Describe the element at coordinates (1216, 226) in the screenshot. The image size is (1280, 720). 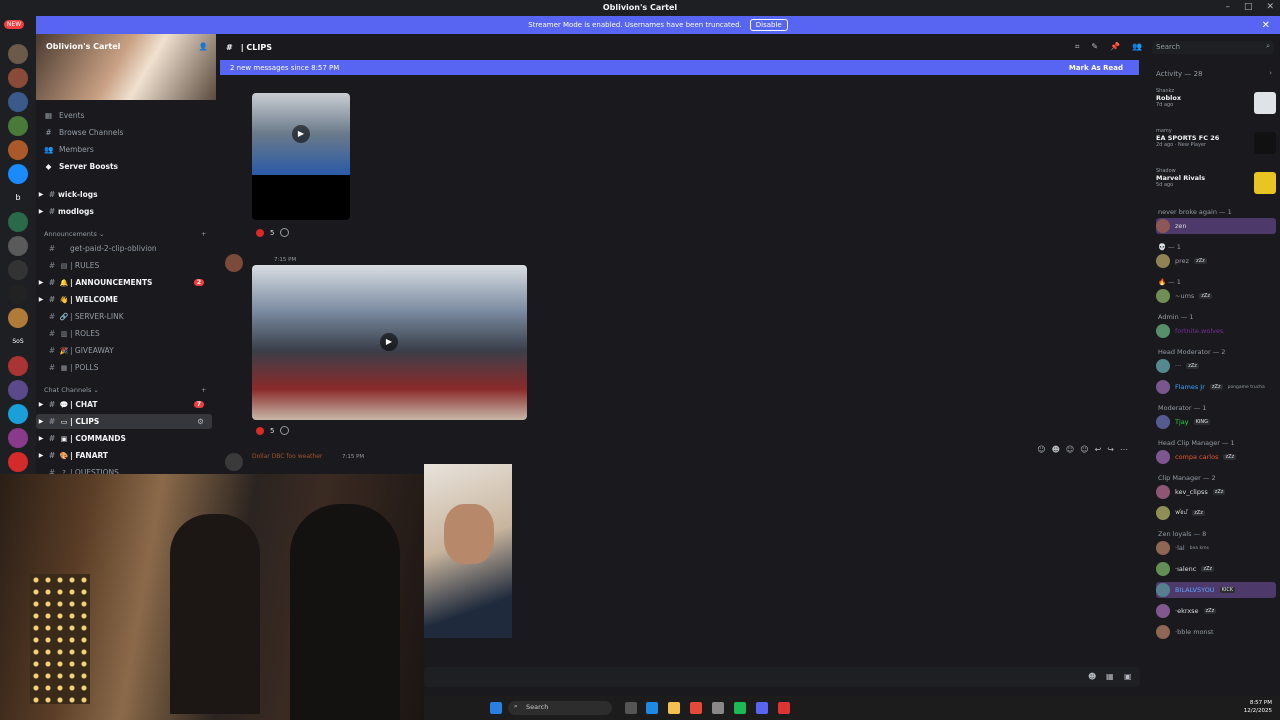
I see `member-item: zen` at that location.